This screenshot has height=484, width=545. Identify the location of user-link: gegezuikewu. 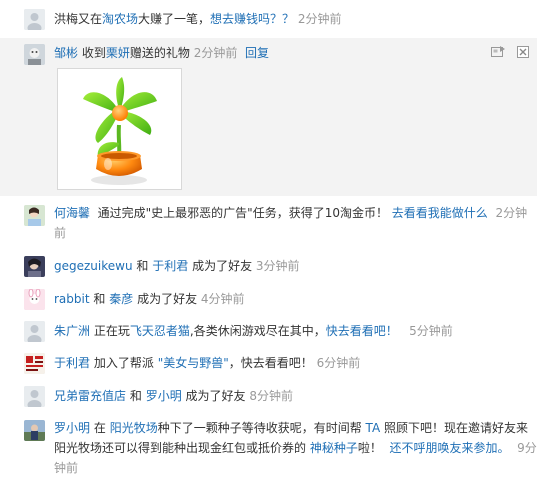
(93, 266).